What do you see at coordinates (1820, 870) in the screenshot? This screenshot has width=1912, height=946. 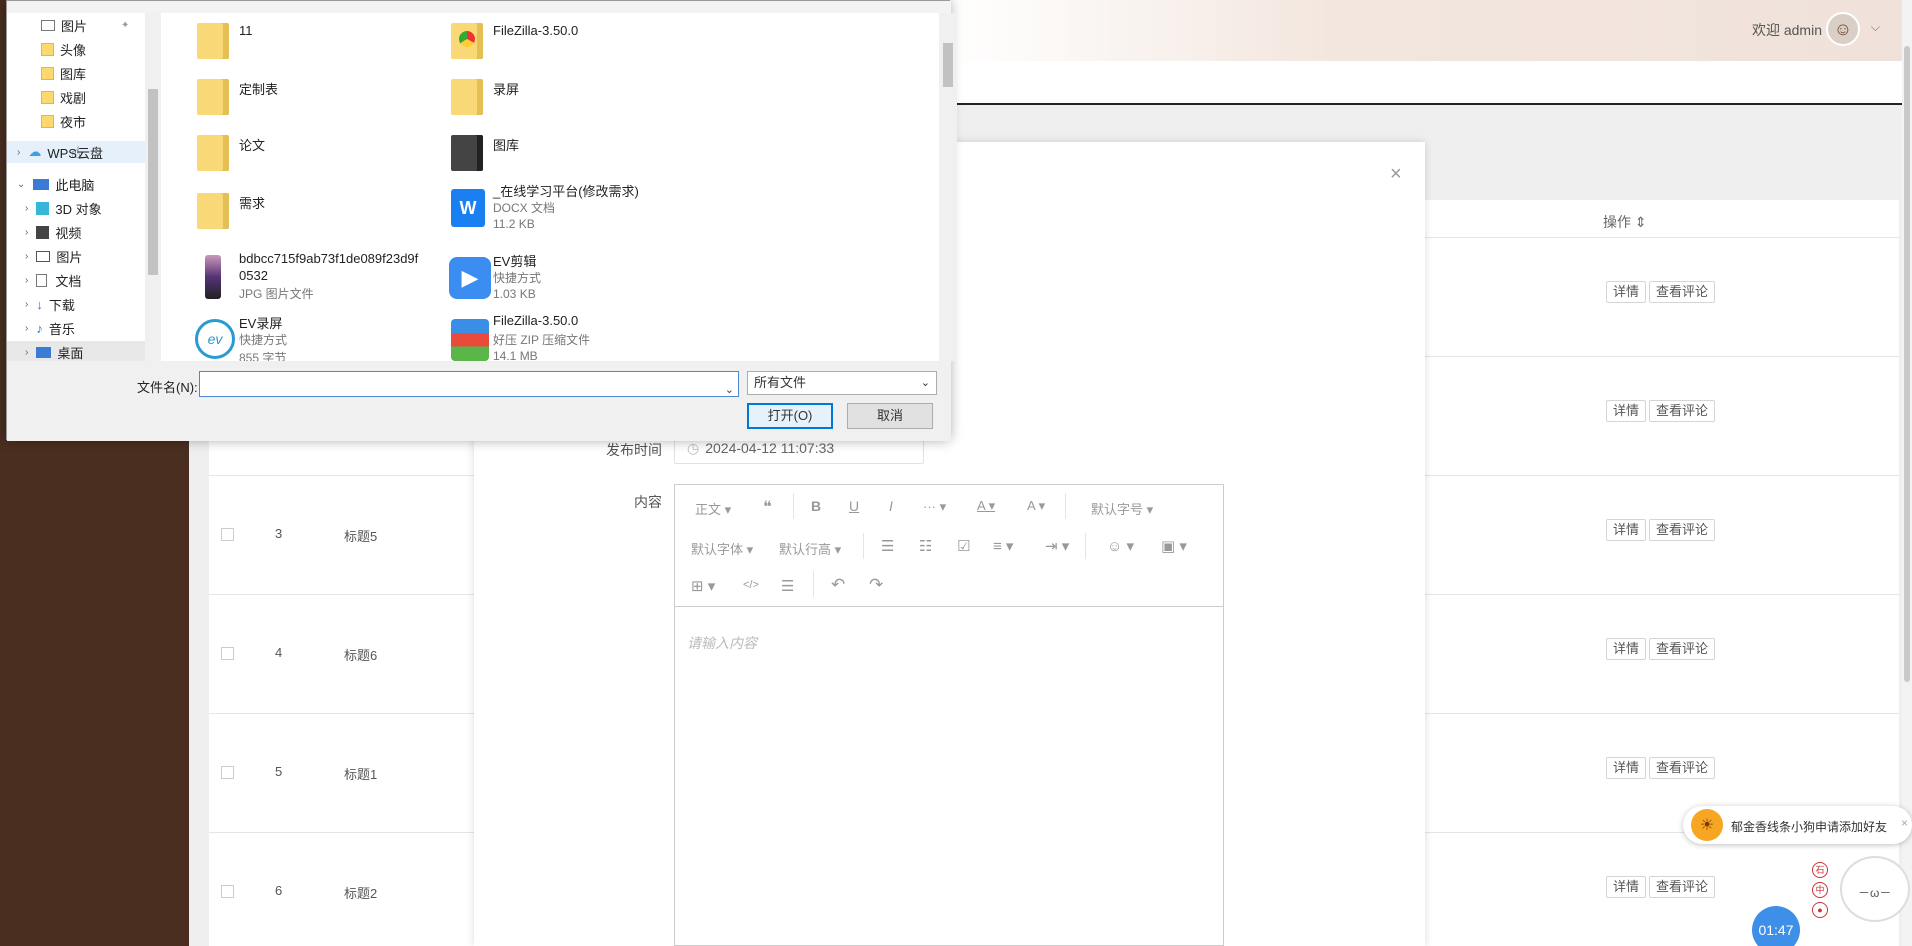 I see `side-icon: 石` at bounding box center [1820, 870].